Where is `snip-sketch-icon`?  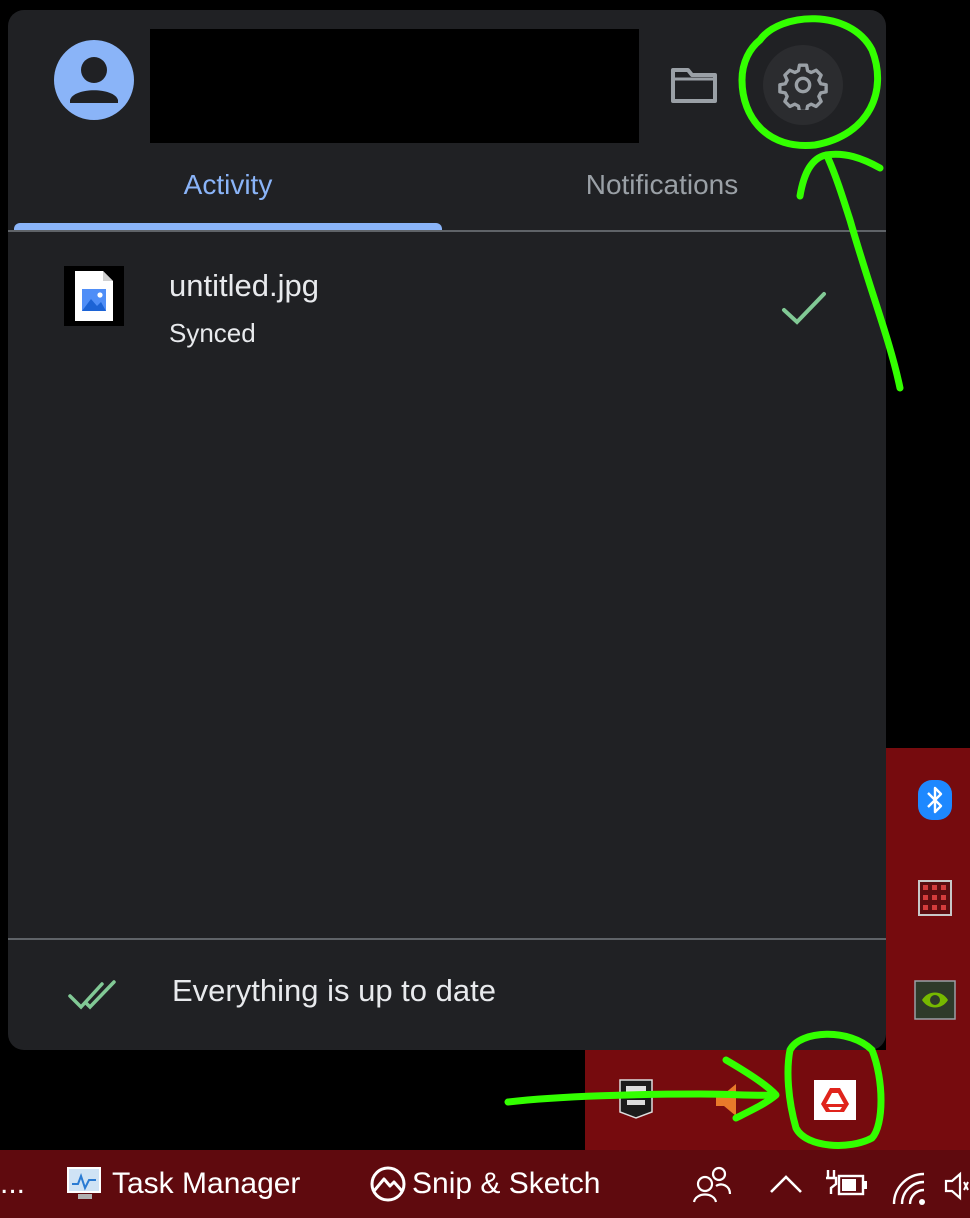
snip-sketch-icon is located at coordinates (388, 1184).